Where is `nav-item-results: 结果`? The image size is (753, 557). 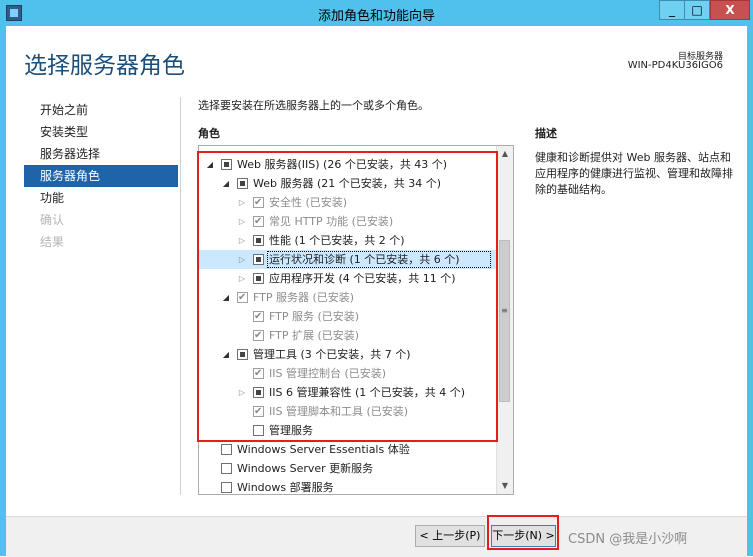 nav-item-results: 结果 is located at coordinates (52, 242).